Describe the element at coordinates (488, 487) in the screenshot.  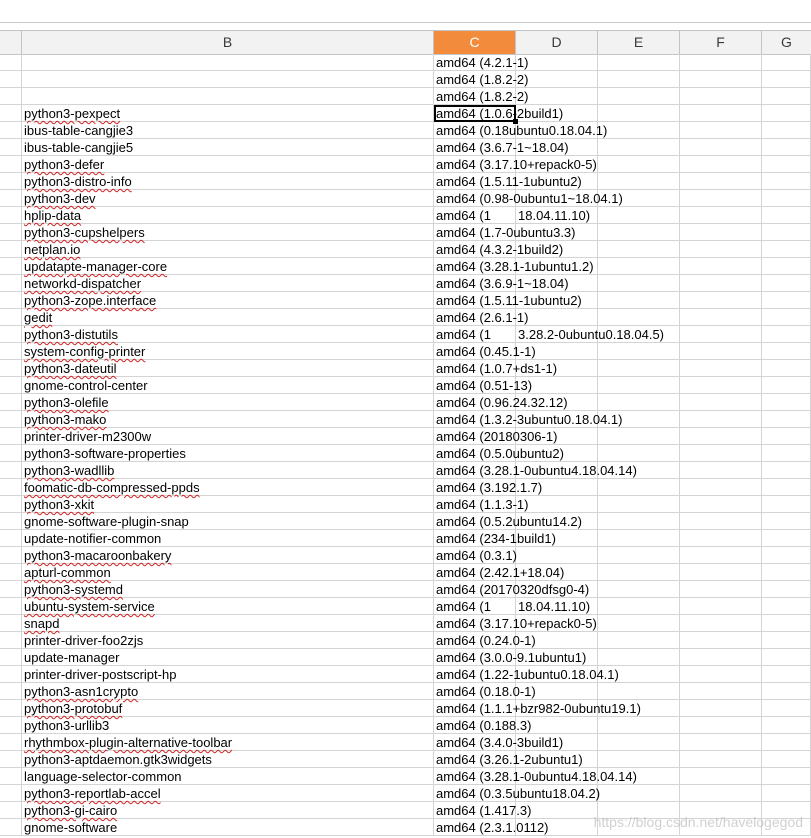
I see `cell-c-version: amd64 (3.192.1.7)` at that location.